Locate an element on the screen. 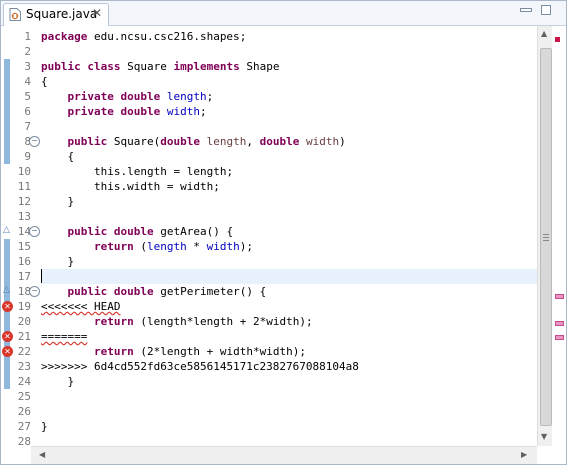 The height and width of the screenshot is (465, 567). code-line: this.length = length; is located at coordinates (289, 171).